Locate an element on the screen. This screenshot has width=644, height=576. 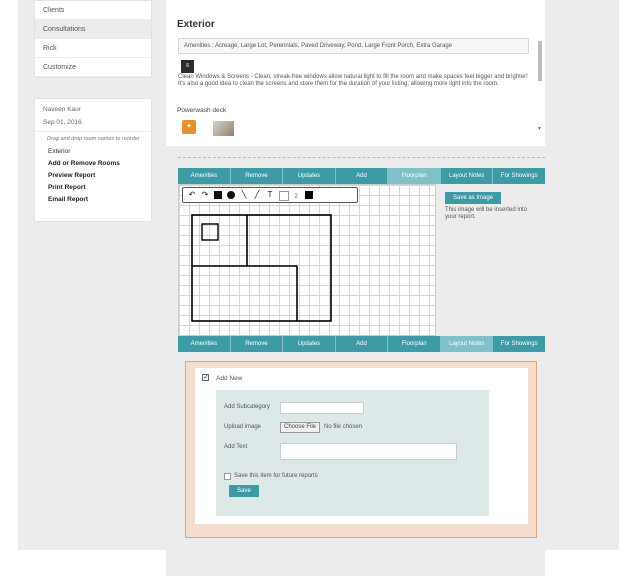
print-report-link: Print Report is located at coordinates (93, 188).